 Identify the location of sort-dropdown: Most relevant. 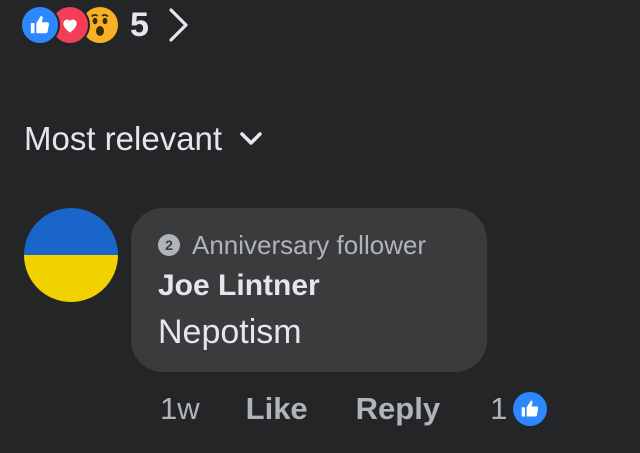
(143, 139).